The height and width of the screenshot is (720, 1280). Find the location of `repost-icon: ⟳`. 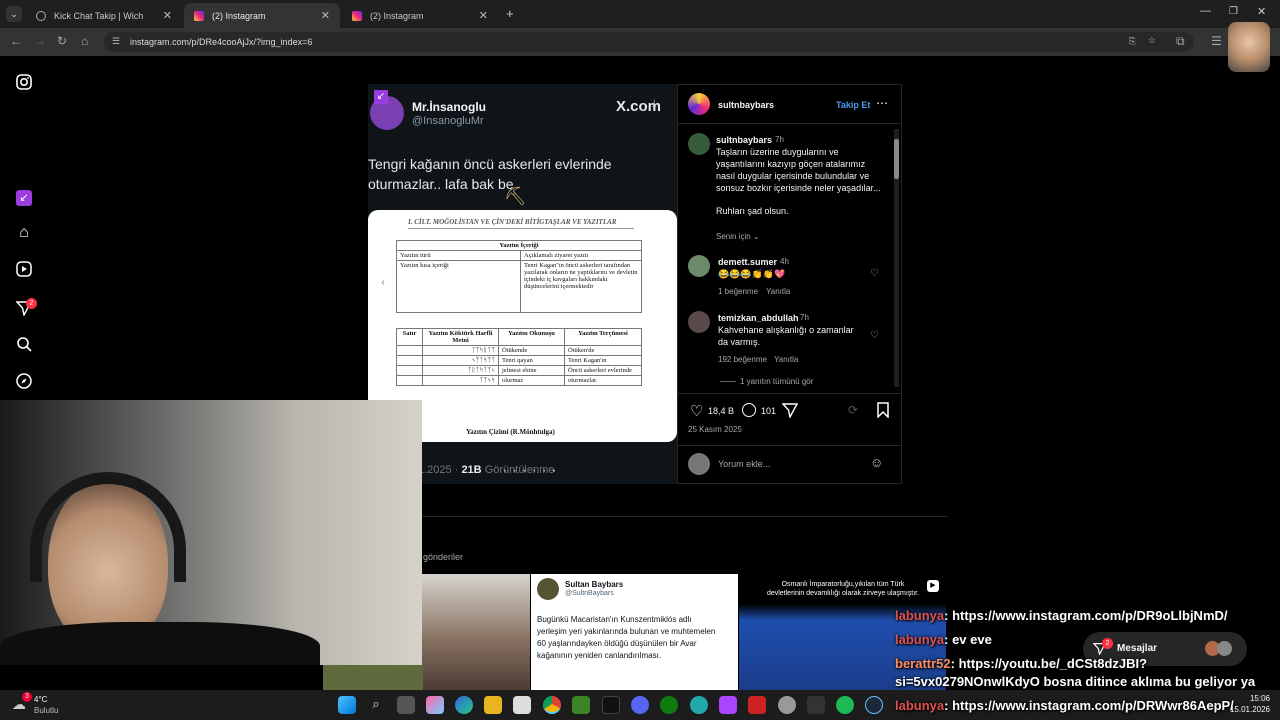

repost-icon: ⟳ is located at coordinates (853, 410).